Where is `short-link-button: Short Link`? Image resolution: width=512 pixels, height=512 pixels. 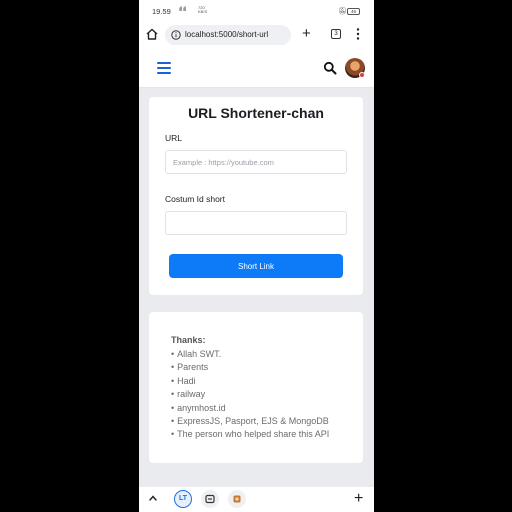
short-link-button: Short Link is located at coordinates (256, 266).